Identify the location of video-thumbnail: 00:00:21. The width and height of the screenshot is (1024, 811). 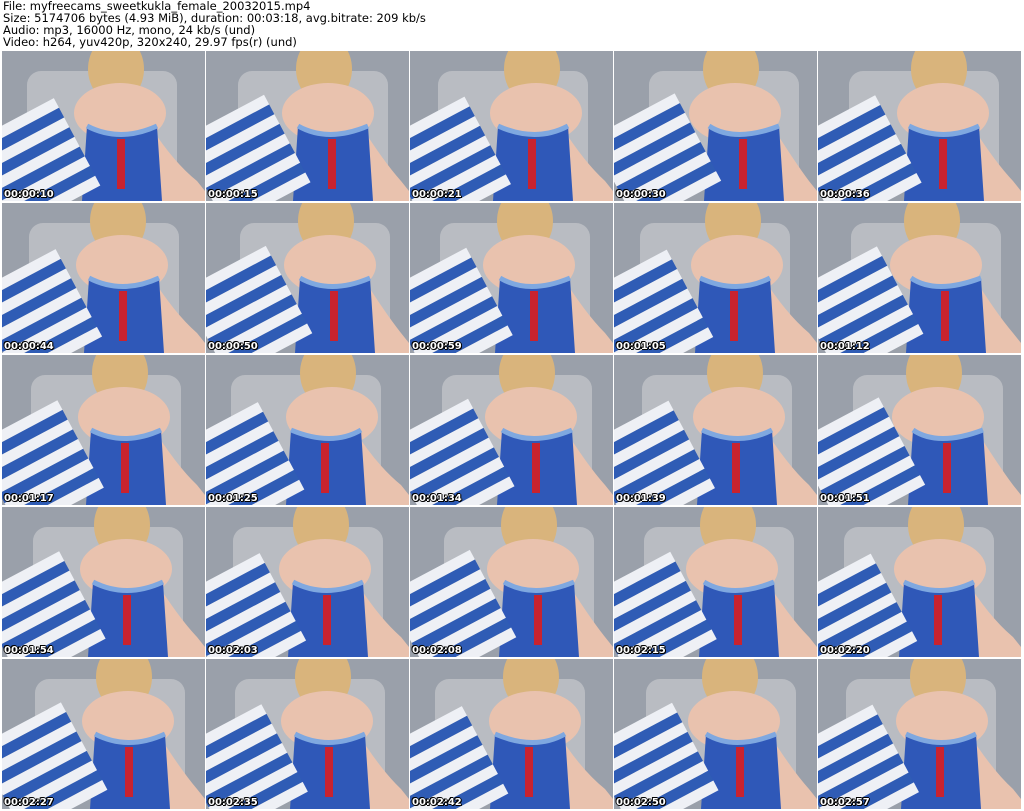
(511, 126).